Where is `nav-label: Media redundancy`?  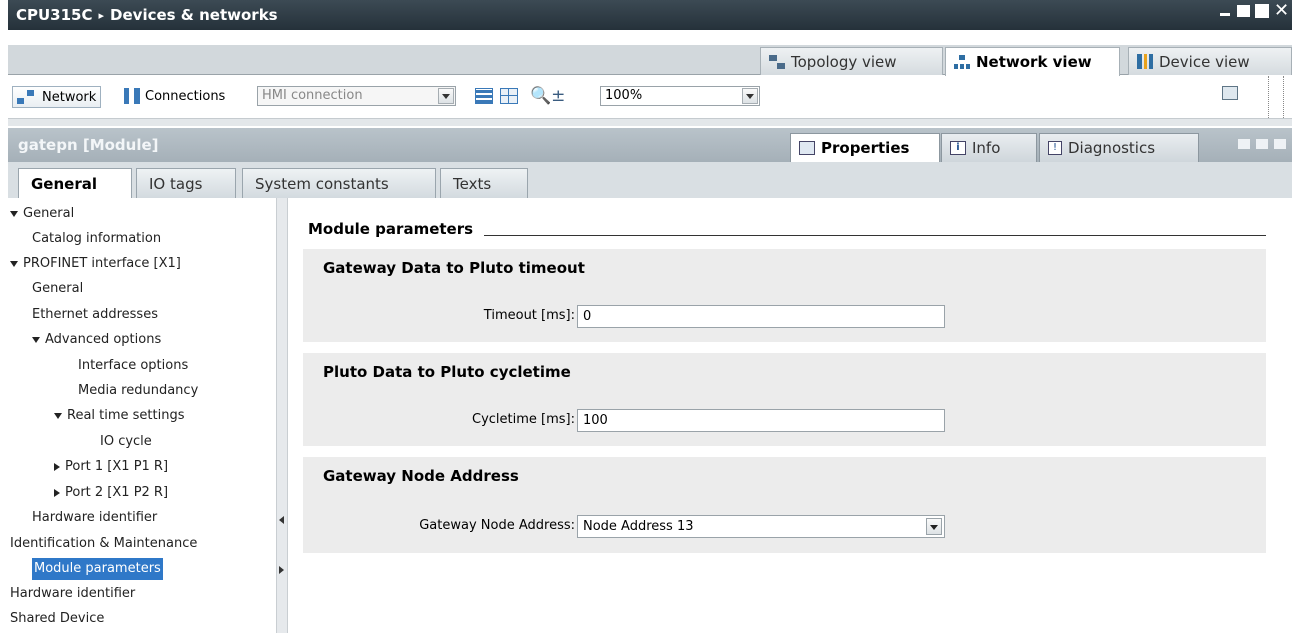 nav-label: Media redundancy is located at coordinates (138, 390).